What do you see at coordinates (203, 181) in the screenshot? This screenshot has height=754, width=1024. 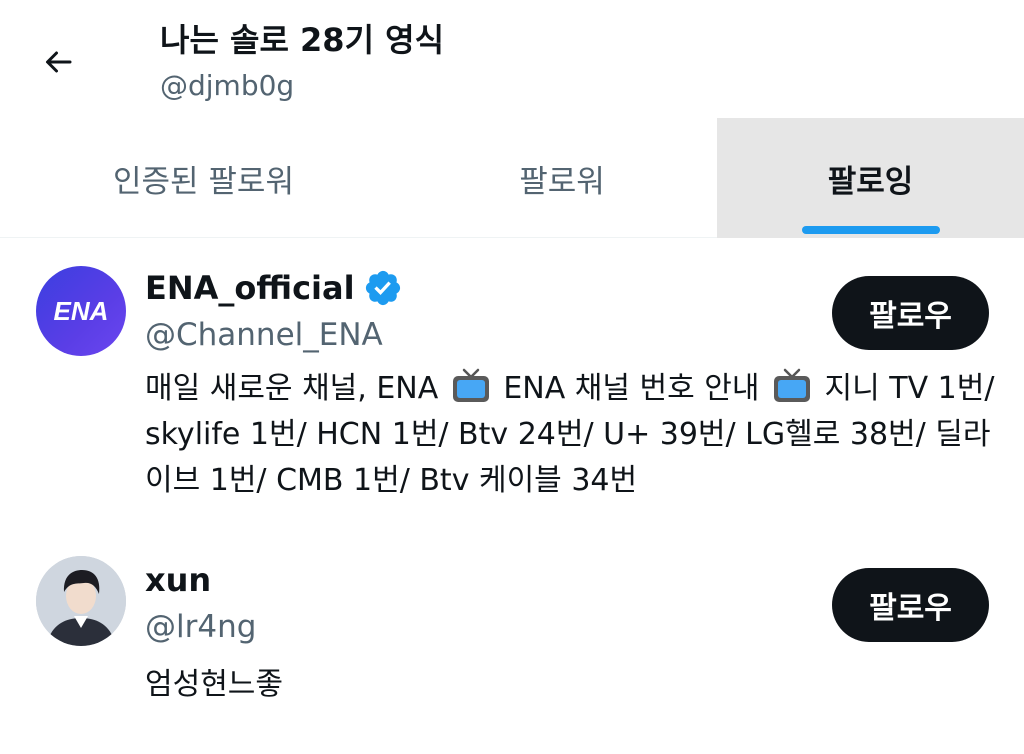 I see `tab-label: 인증된 팔로워` at bounding box center [203, 181].